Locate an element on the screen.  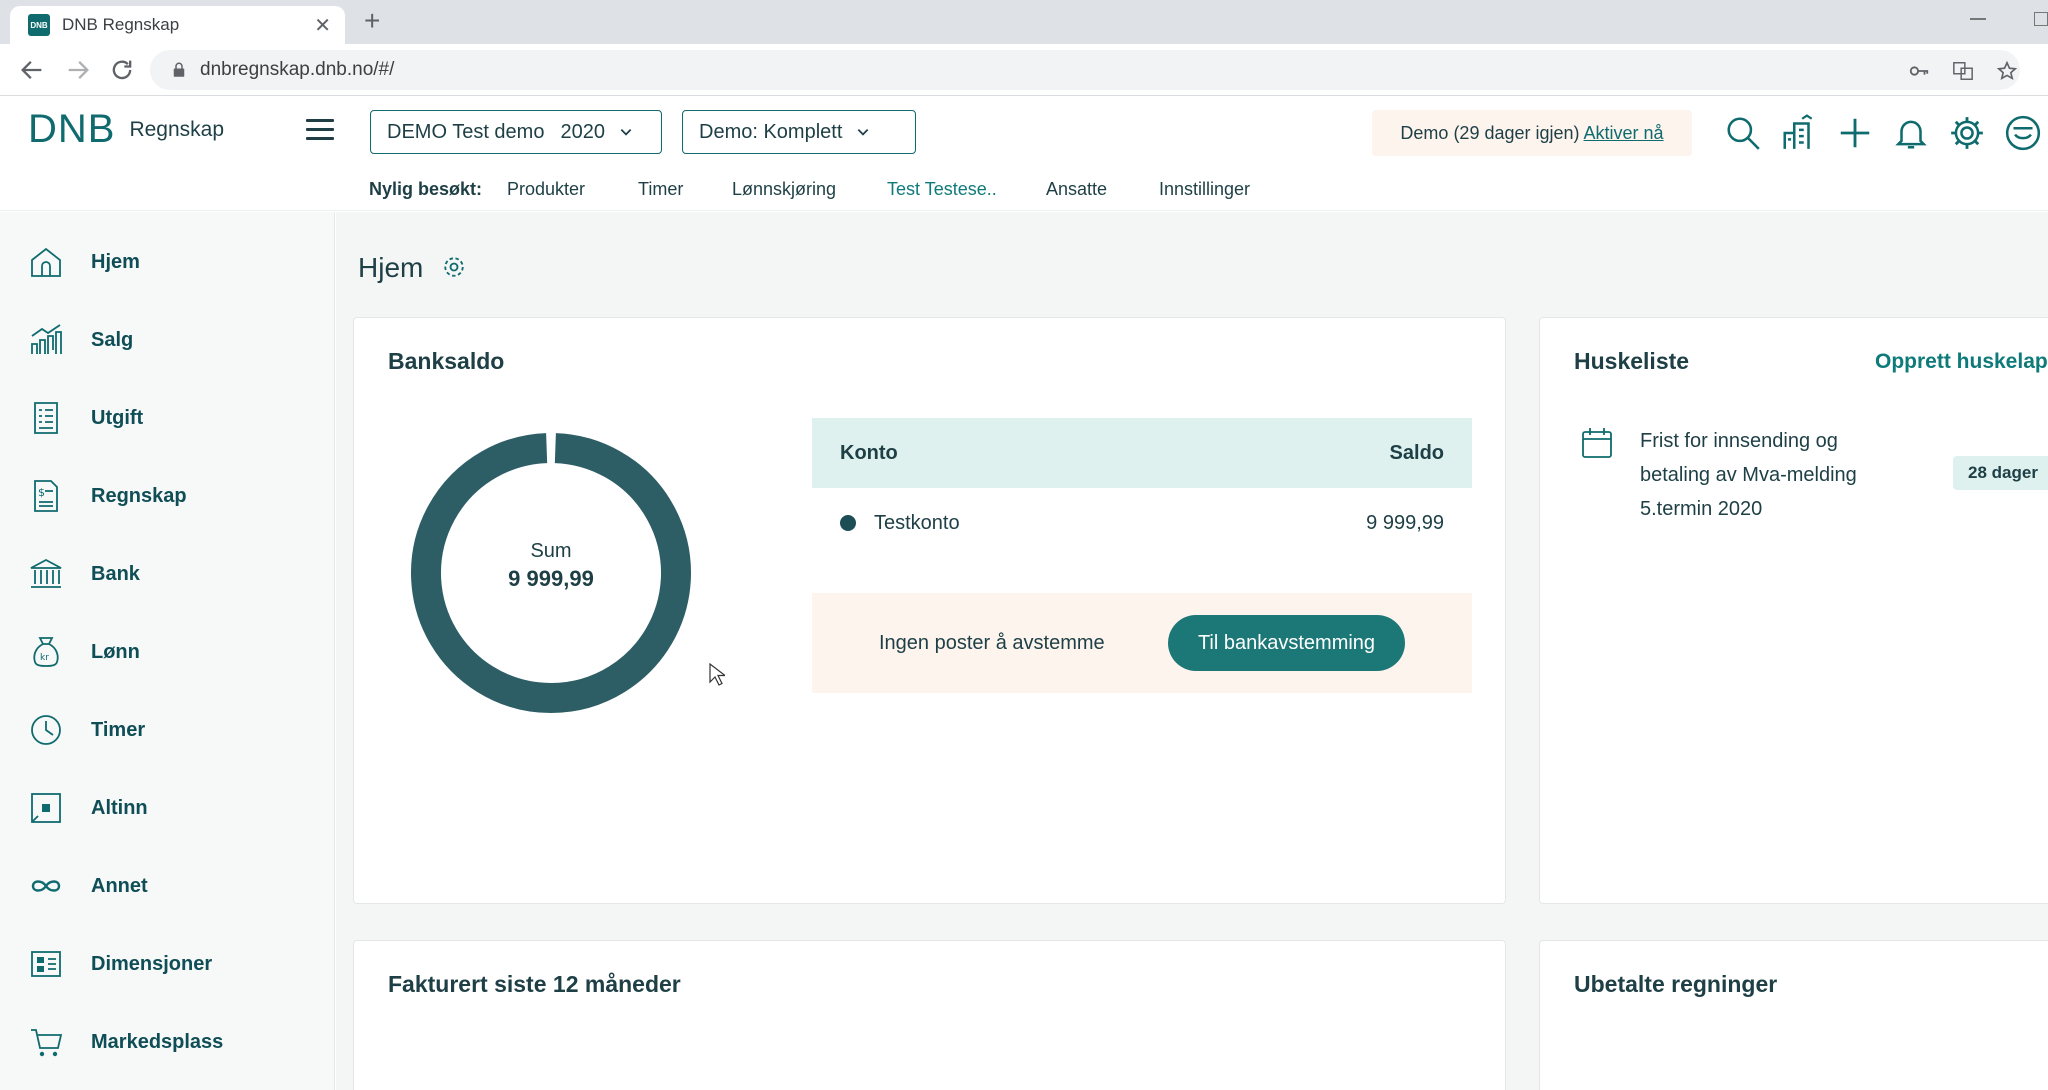
mouse-cursor-icon is located at coordinates (717, 674).